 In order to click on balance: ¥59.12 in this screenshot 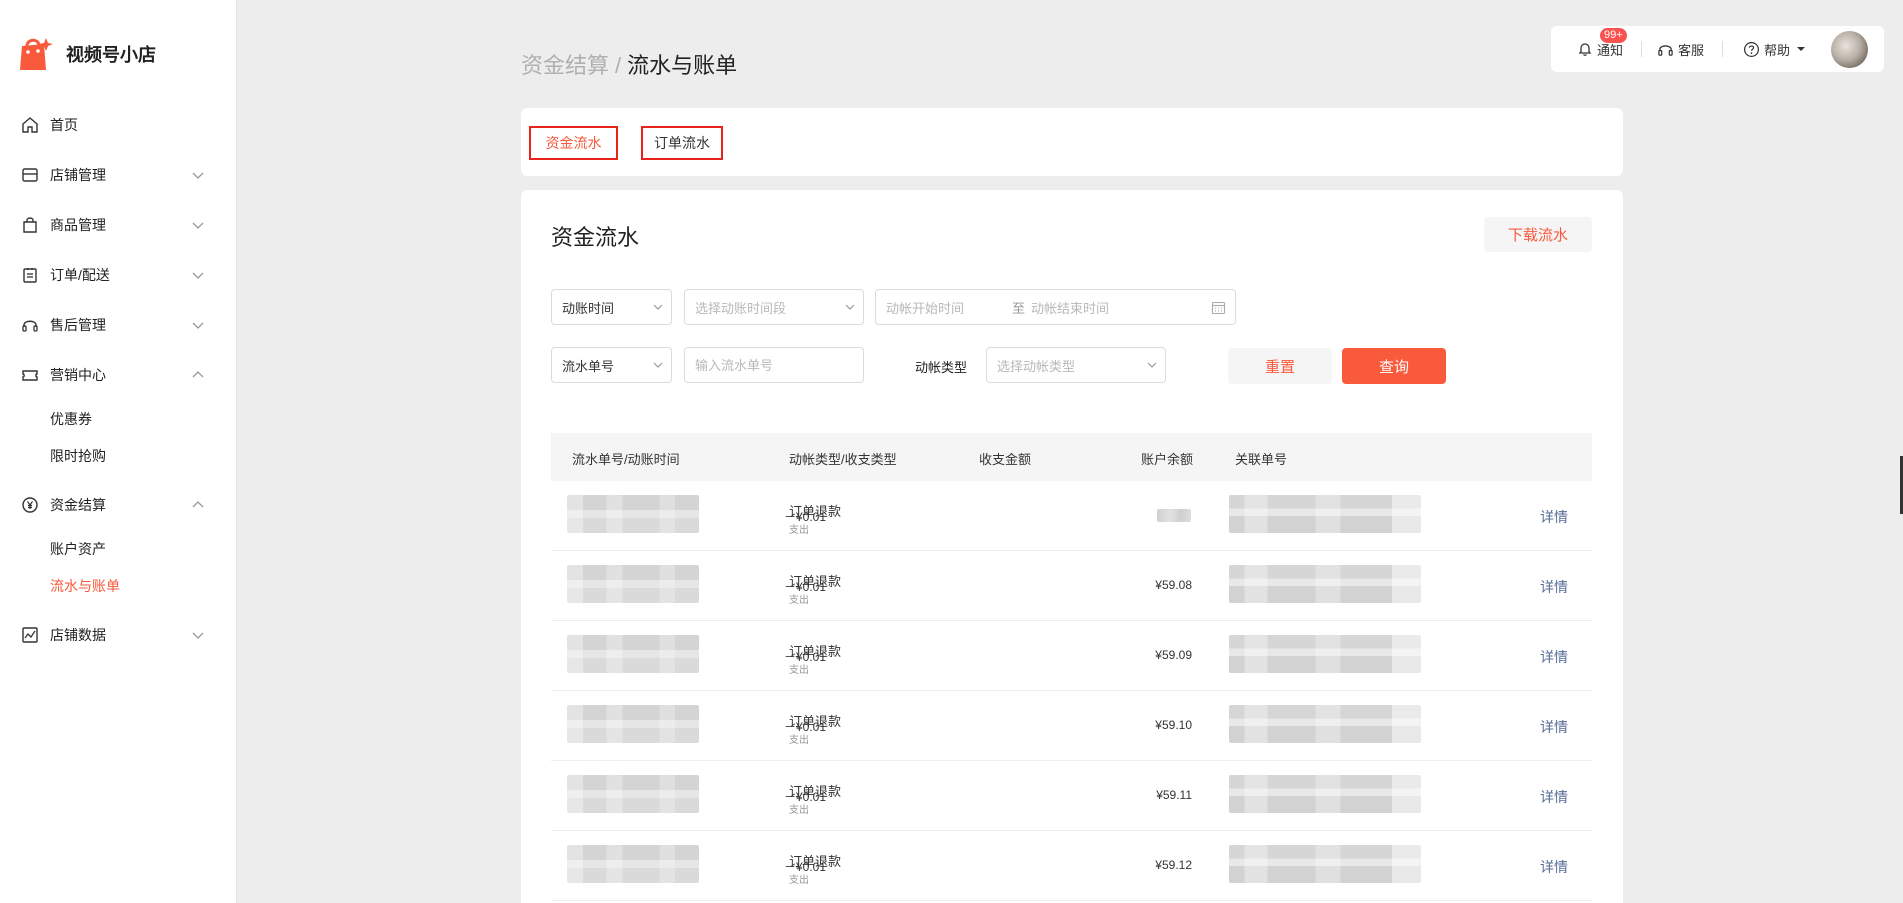, I will do `click(1173, 865)`.